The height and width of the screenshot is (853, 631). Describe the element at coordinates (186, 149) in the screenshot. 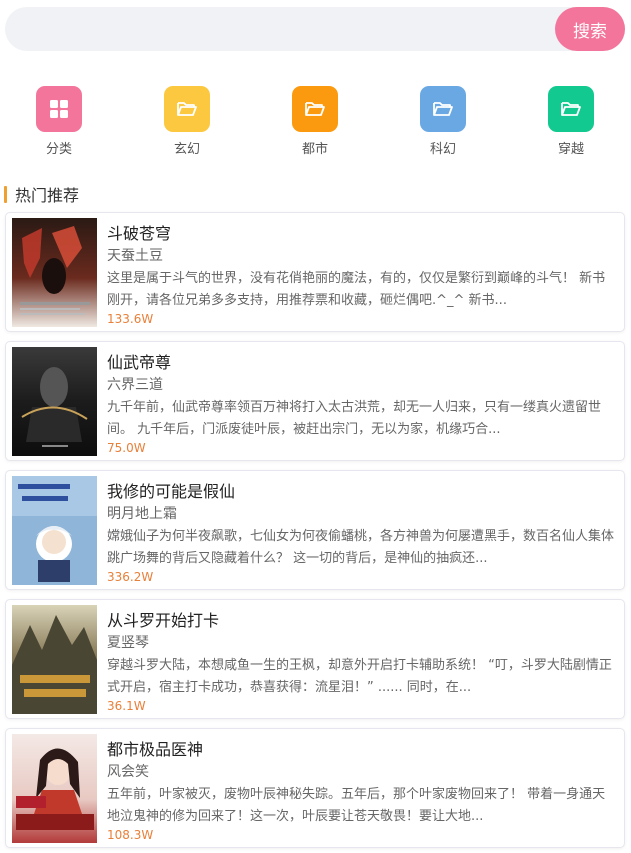

I see `category-label: 玄幻` at that location.